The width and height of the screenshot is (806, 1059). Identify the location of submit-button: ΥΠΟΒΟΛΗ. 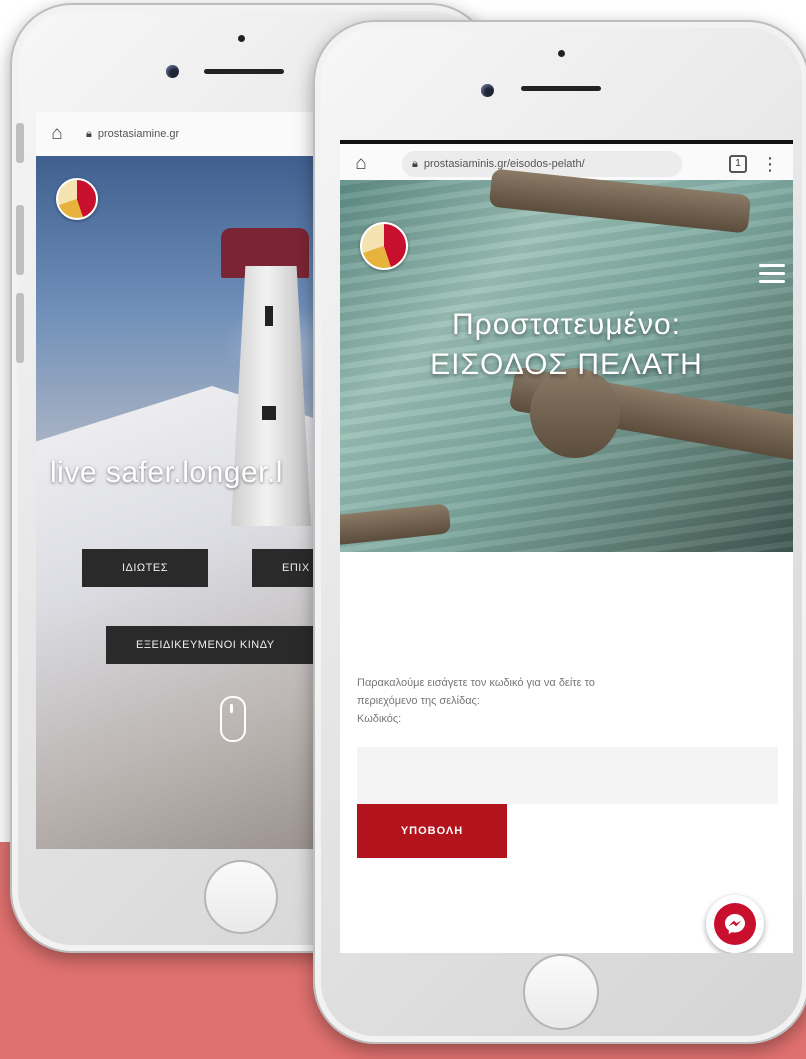
(432, 831).